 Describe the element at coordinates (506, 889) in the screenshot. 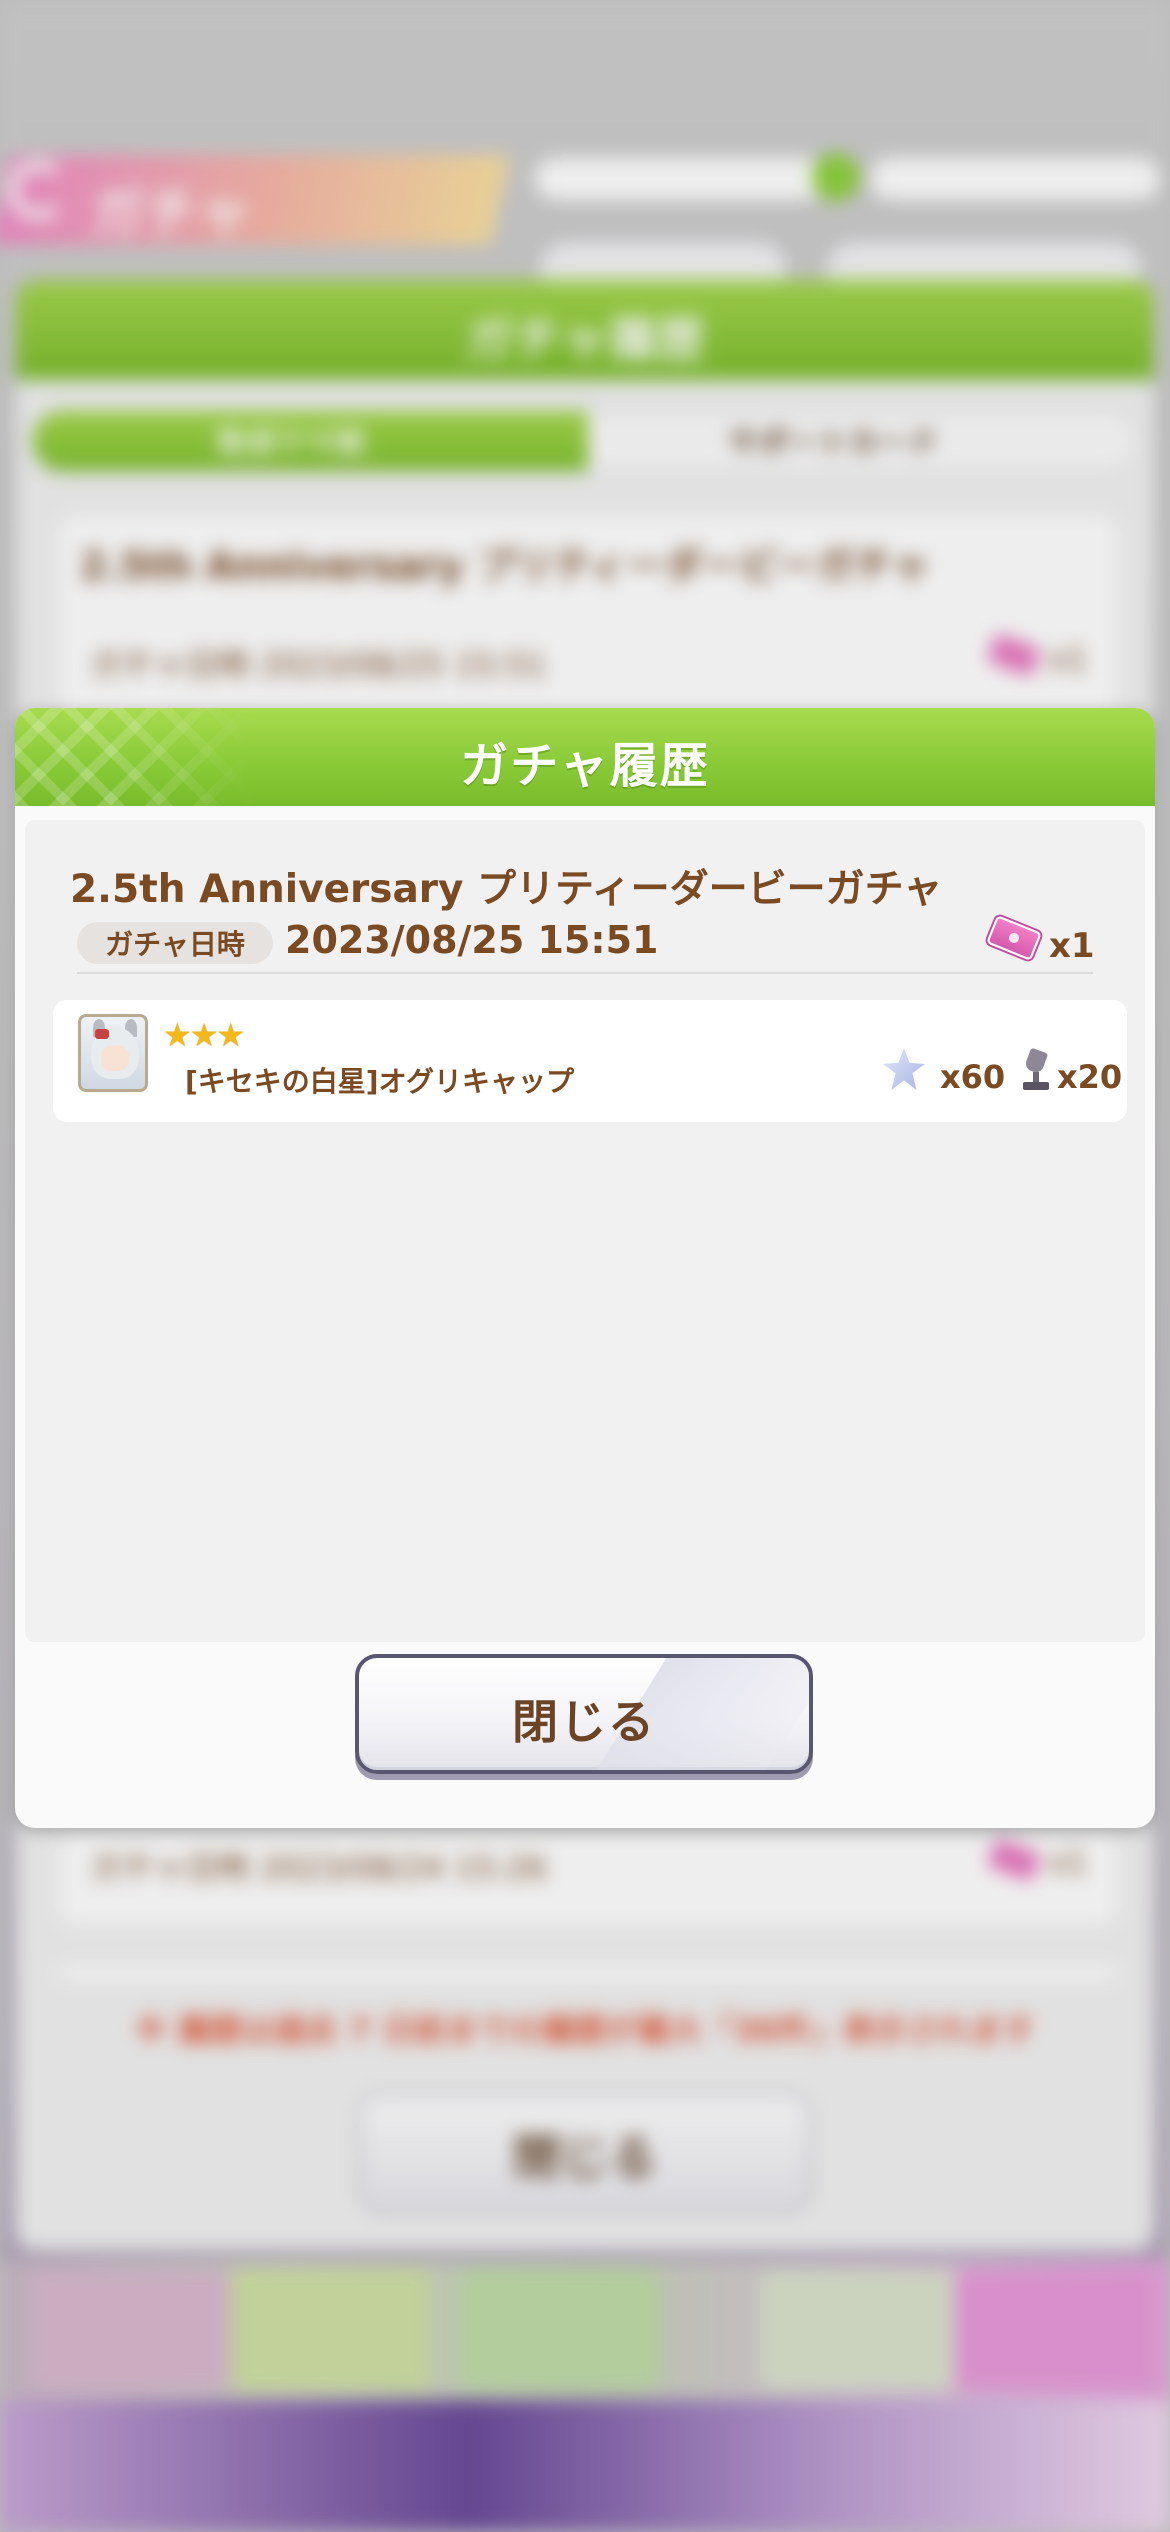

I see `gacha-name: 2.5th Anniversary プリティーダービーガチャ` at that location.